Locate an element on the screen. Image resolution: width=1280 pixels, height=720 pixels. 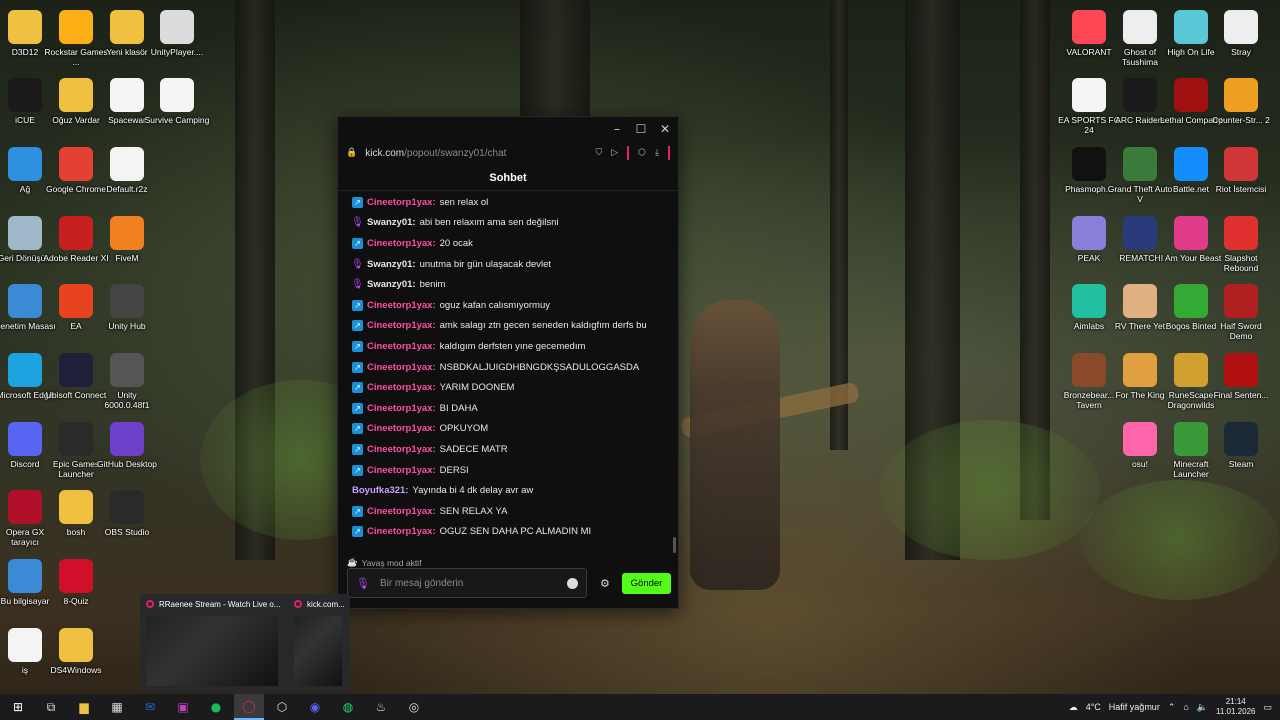
chevron-up-icon: ⌃ is located at coordinates (1172, 707).